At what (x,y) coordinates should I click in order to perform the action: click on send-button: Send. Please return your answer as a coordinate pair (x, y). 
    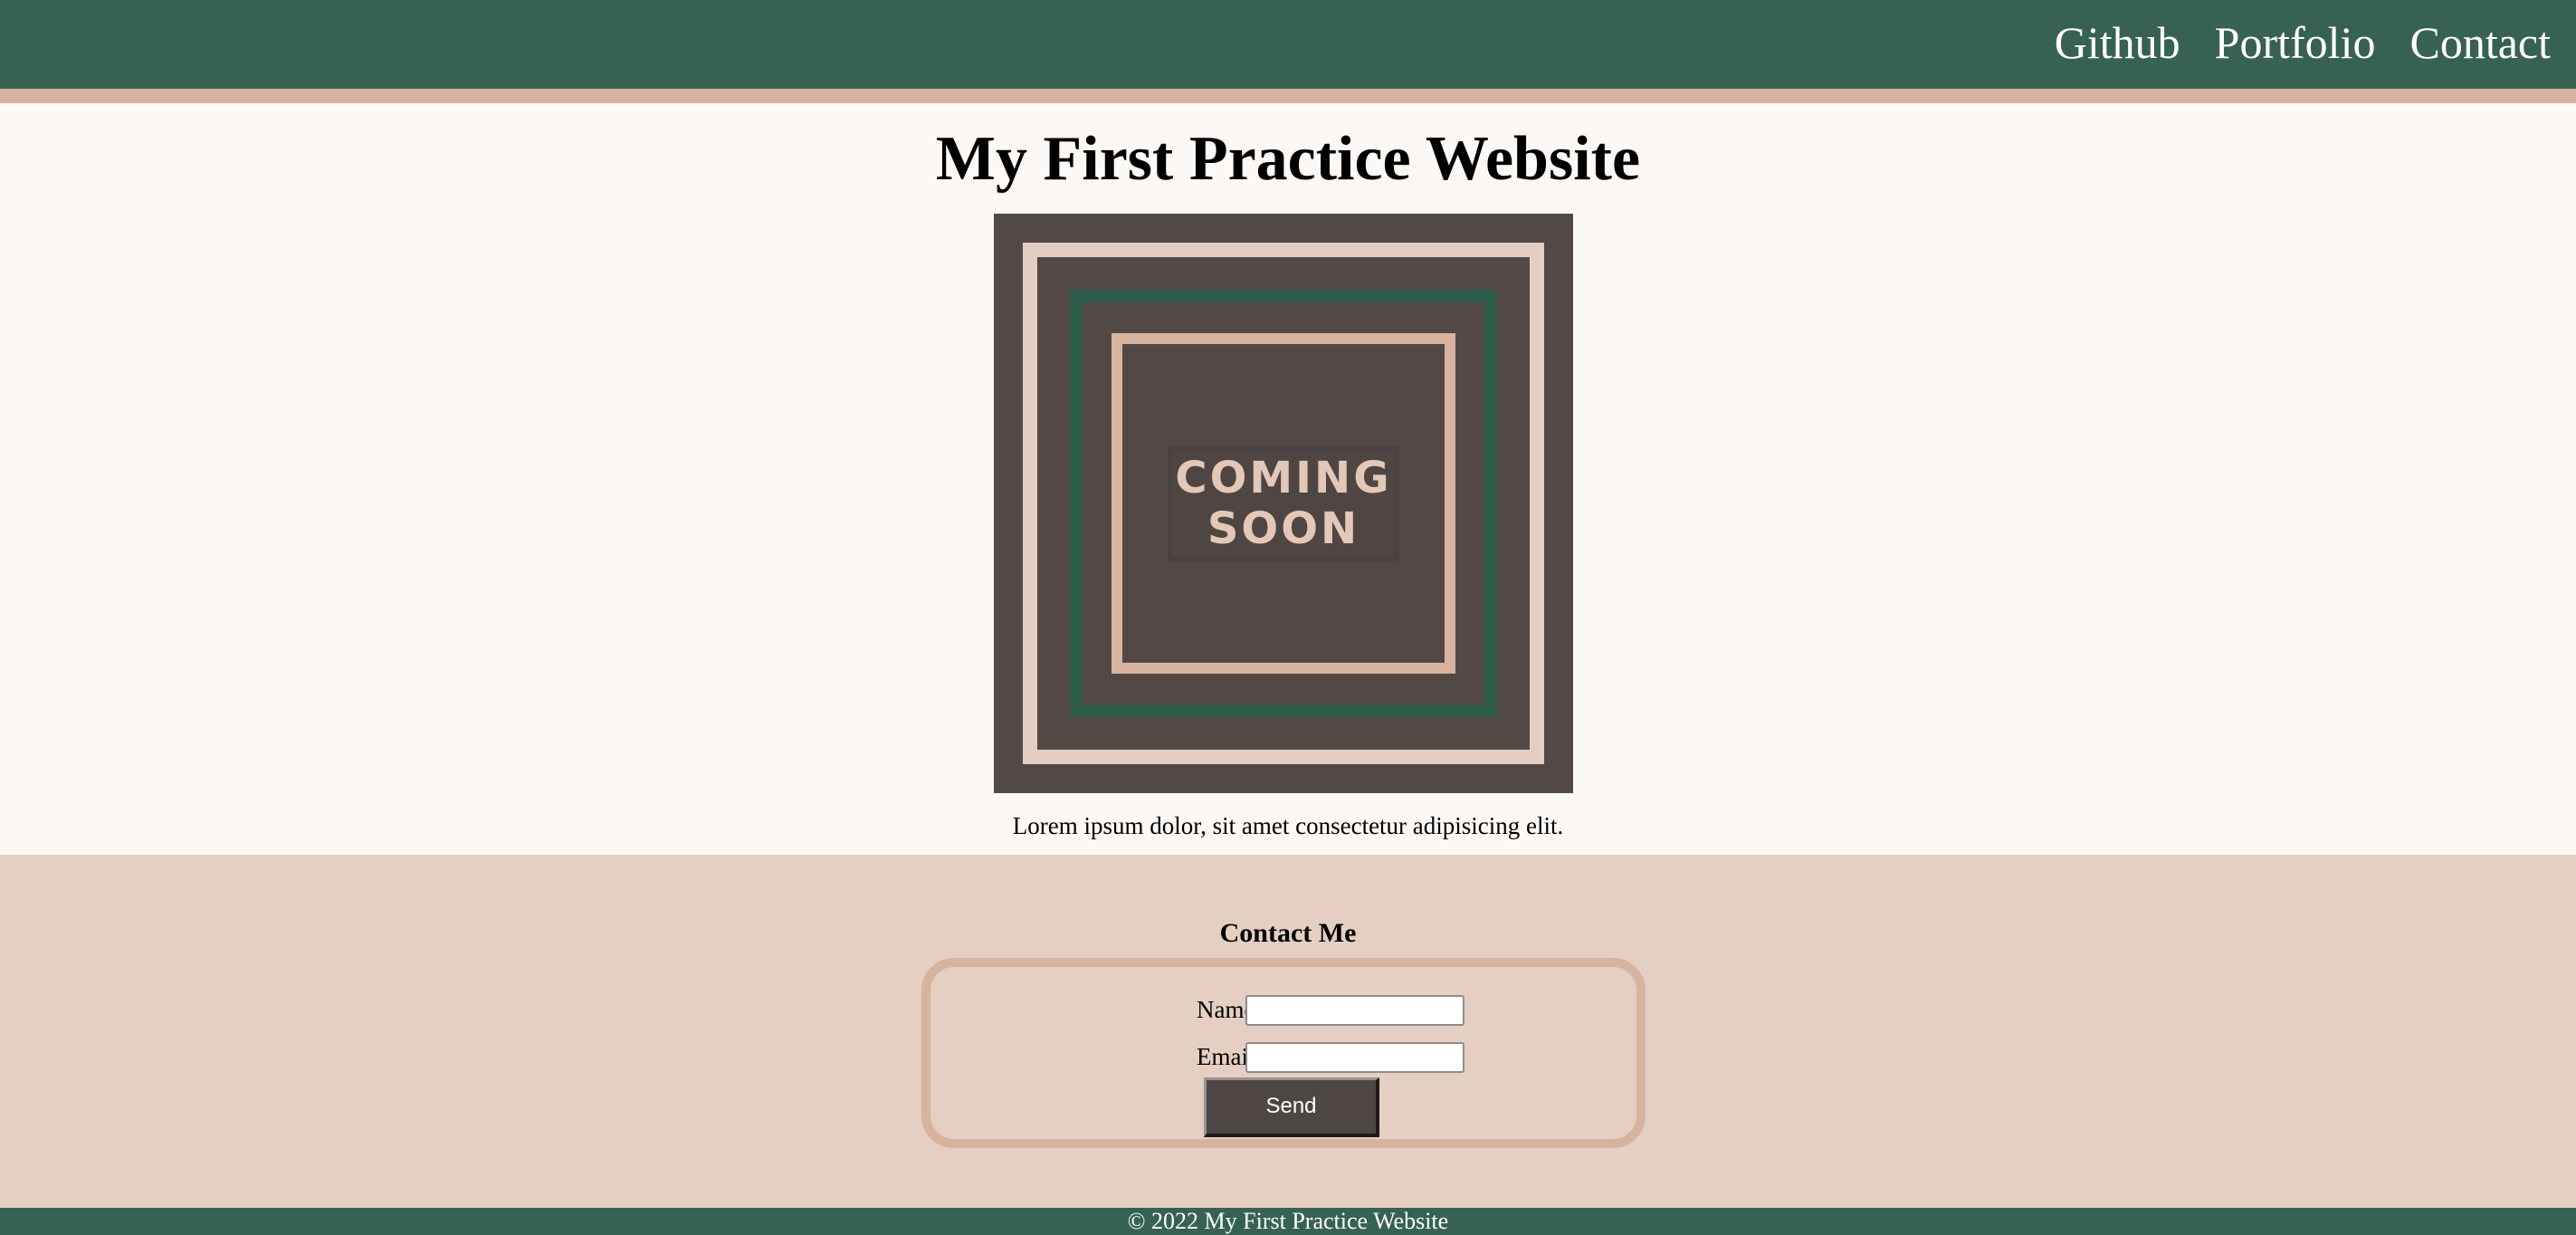
    Looking at the image, I should click on (1291, 1107).